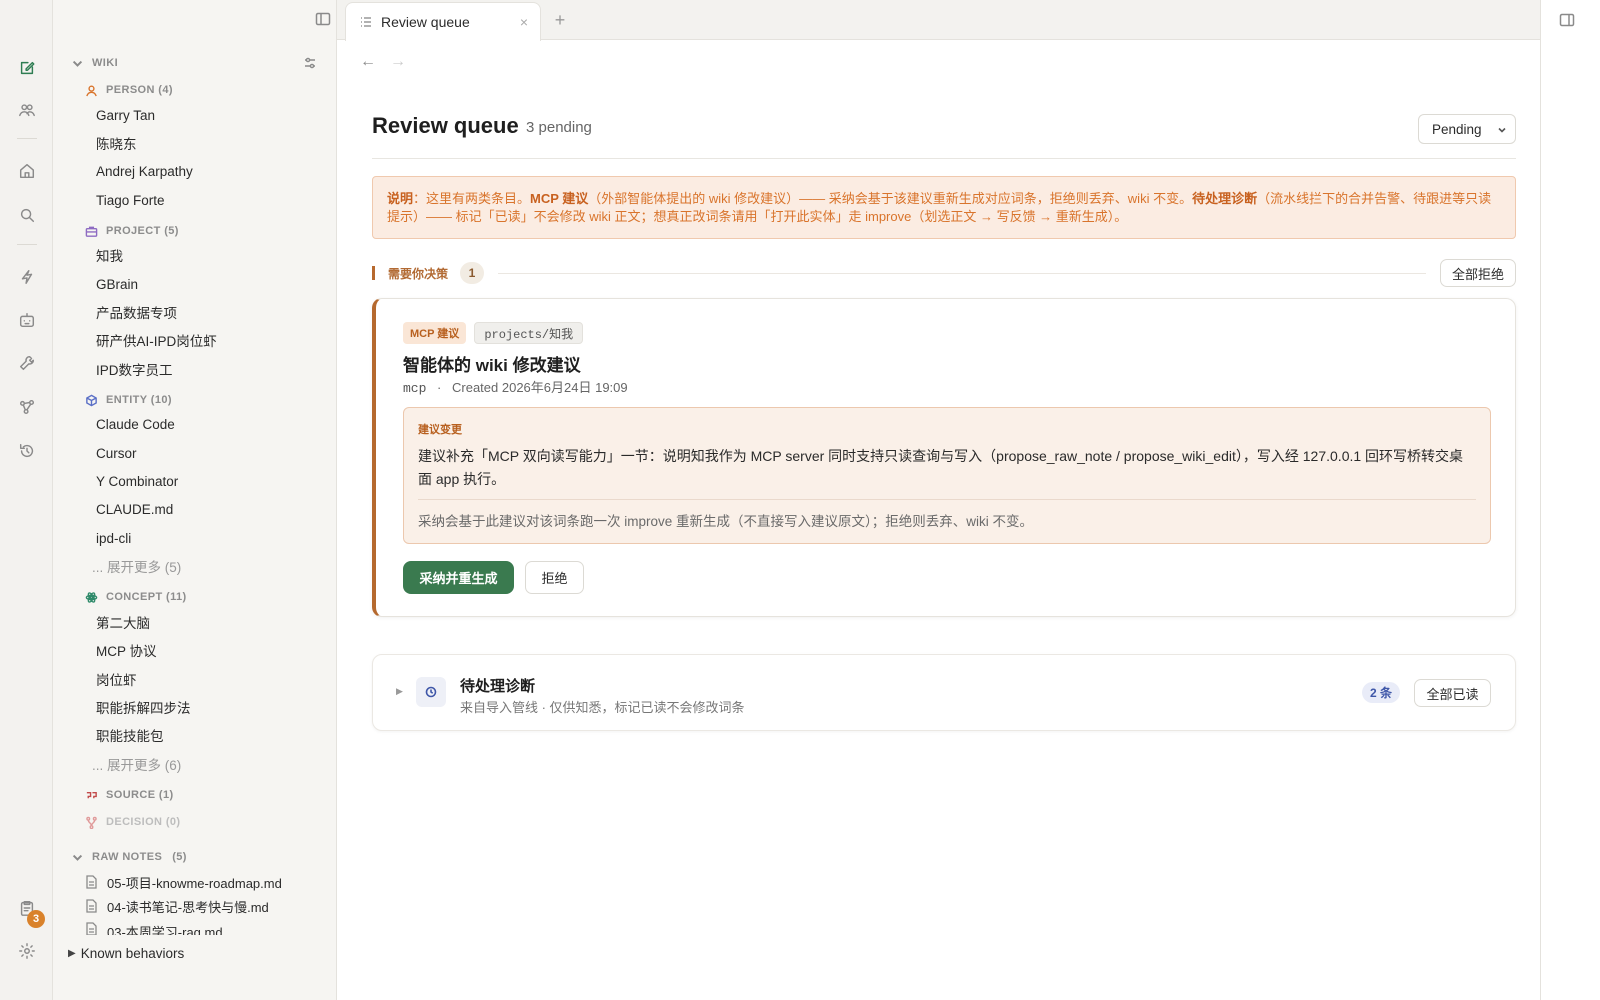 This screenshot has height=1000, width=1600. Describe the element at coordinates (458, 577) in the screenshot. I see `accept-regenerate-button: 采纳并重生成` at that location.